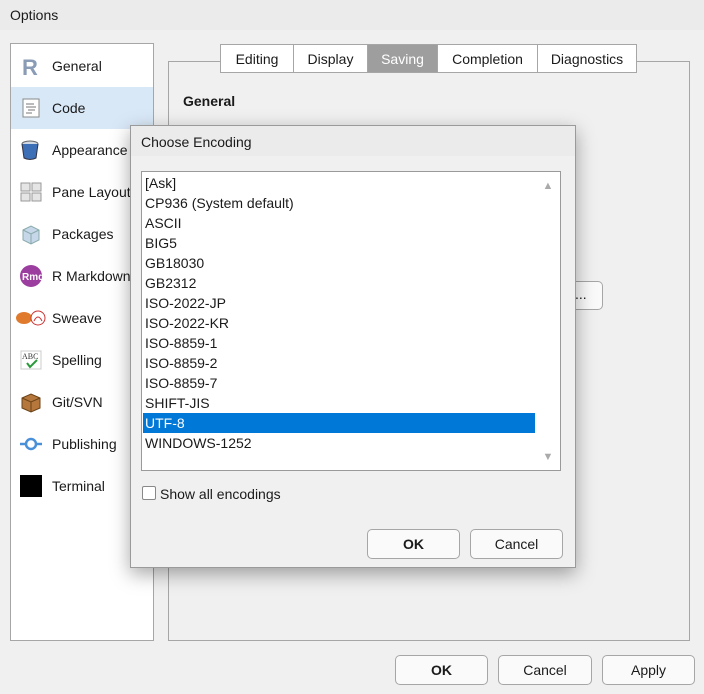 The height and width of the screenshot is (694, 704). What do you see at coordinates (413, 544) in the screenshot?
I see `dialog-ok-button: OK` at bounding box center [413, 544].